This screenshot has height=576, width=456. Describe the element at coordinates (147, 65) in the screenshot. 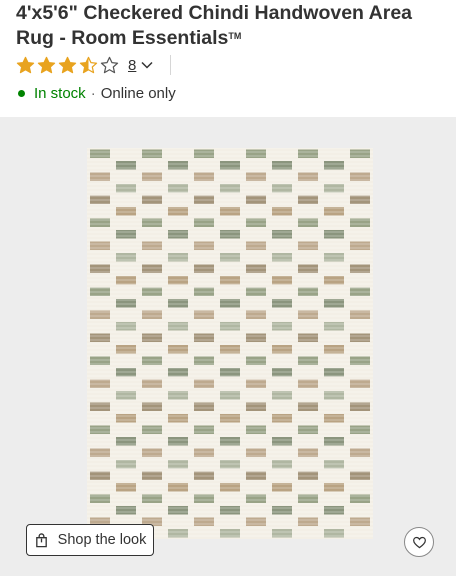

I see `chevron-down-icon` at that location.